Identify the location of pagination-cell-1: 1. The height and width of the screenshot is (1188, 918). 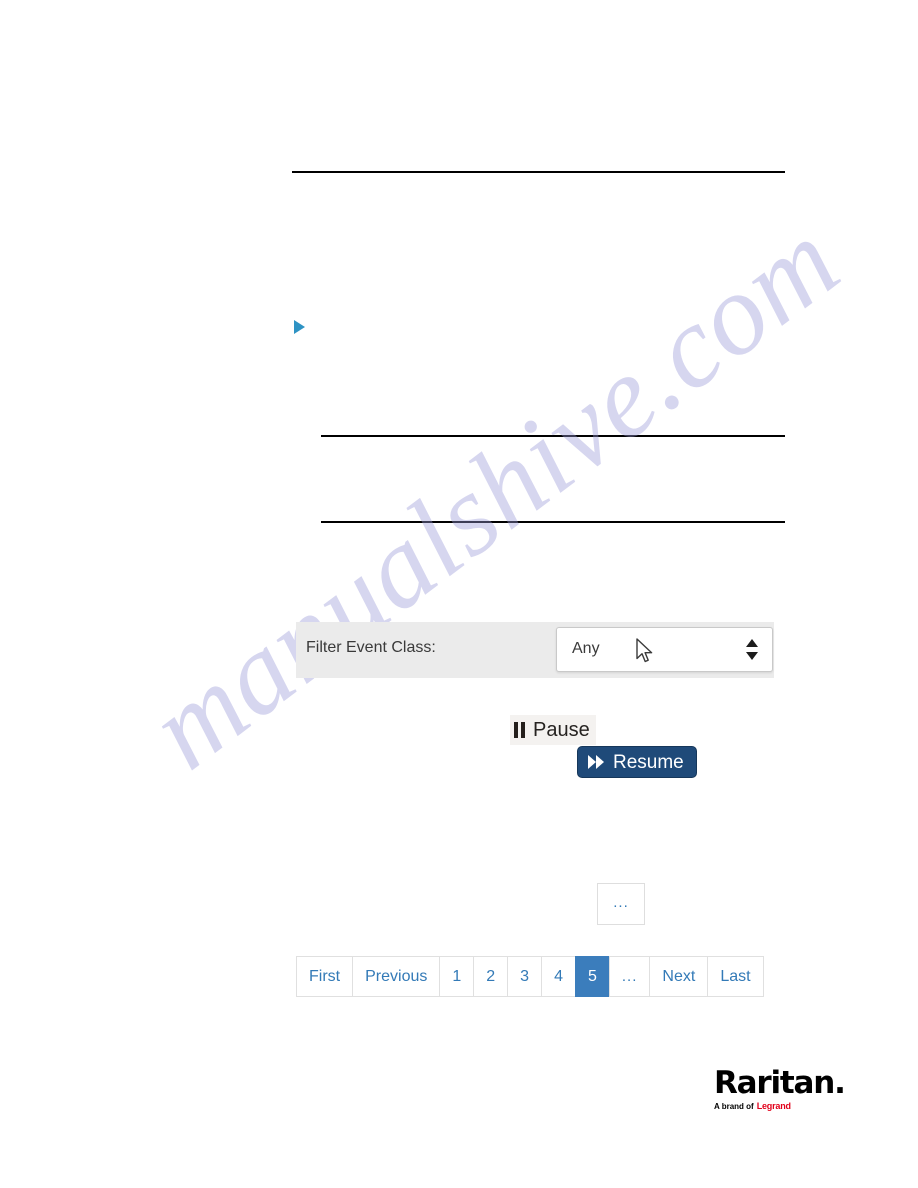
(456, 976).